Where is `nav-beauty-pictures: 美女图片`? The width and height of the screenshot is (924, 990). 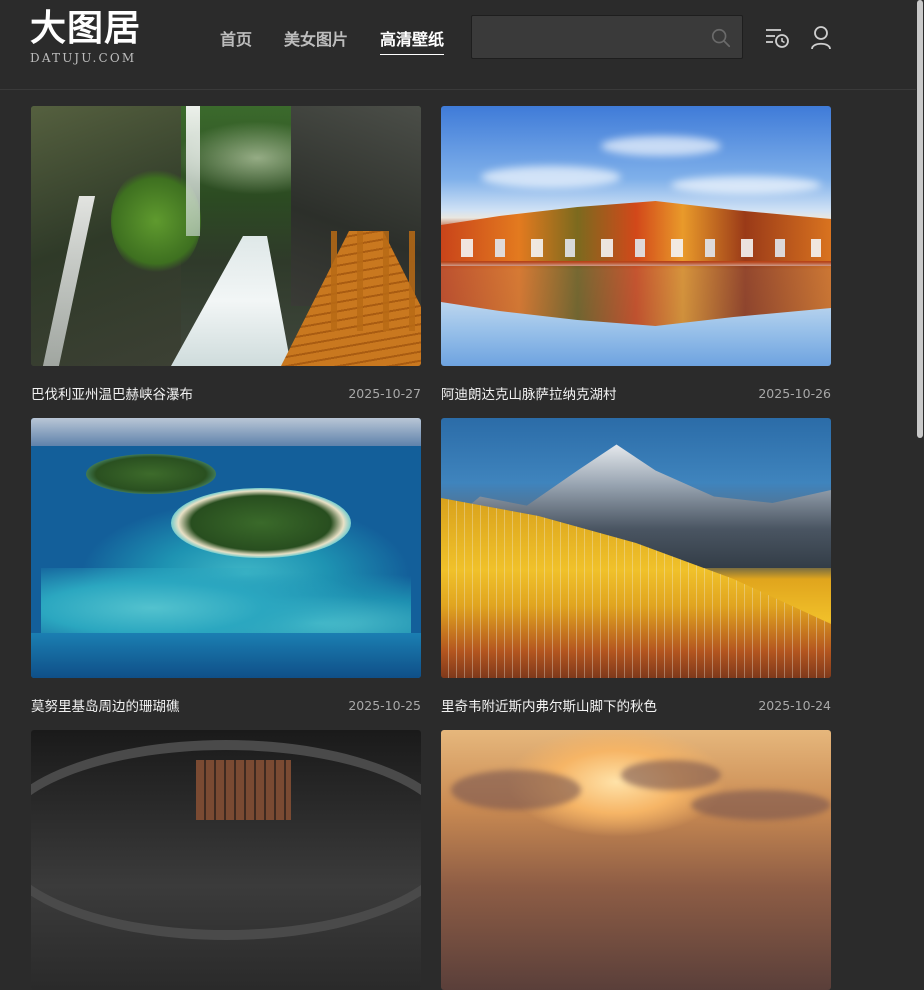
nav-beauty-pictures: 美女图片 is located at coordinates (316, 40).